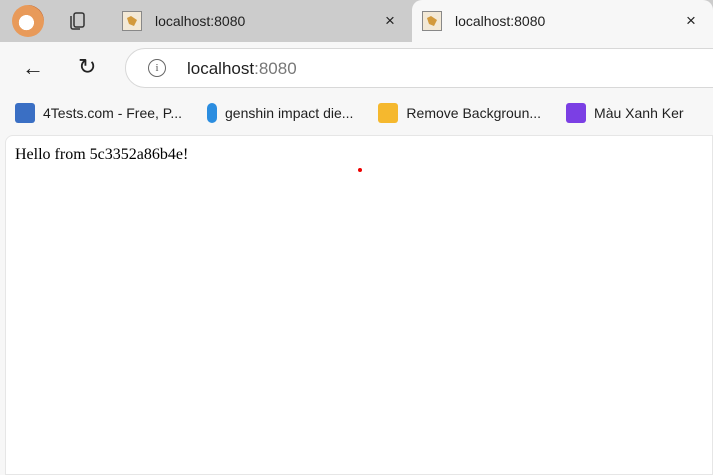  I want to click on address-bar: i localhost:8080, so click(419, 68).